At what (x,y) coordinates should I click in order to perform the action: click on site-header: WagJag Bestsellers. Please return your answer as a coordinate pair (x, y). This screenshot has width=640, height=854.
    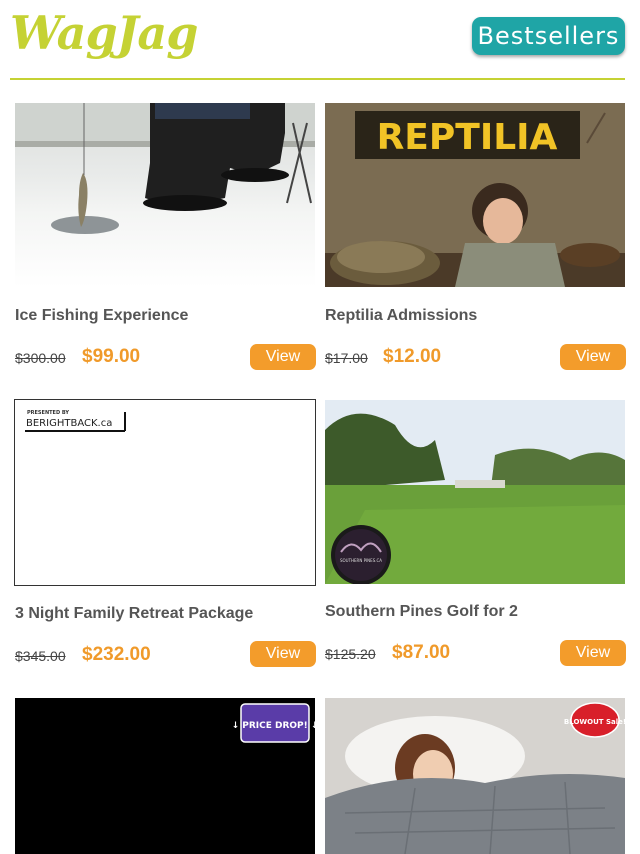
    Looking at the image, I should click on (320, 40).